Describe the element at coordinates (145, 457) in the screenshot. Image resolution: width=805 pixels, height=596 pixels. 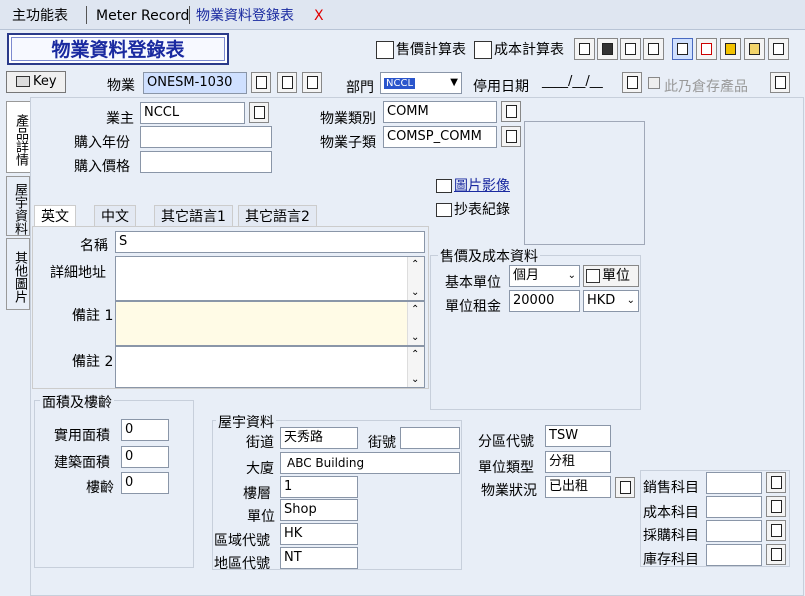
I see `built-area-input: 0` at that location.